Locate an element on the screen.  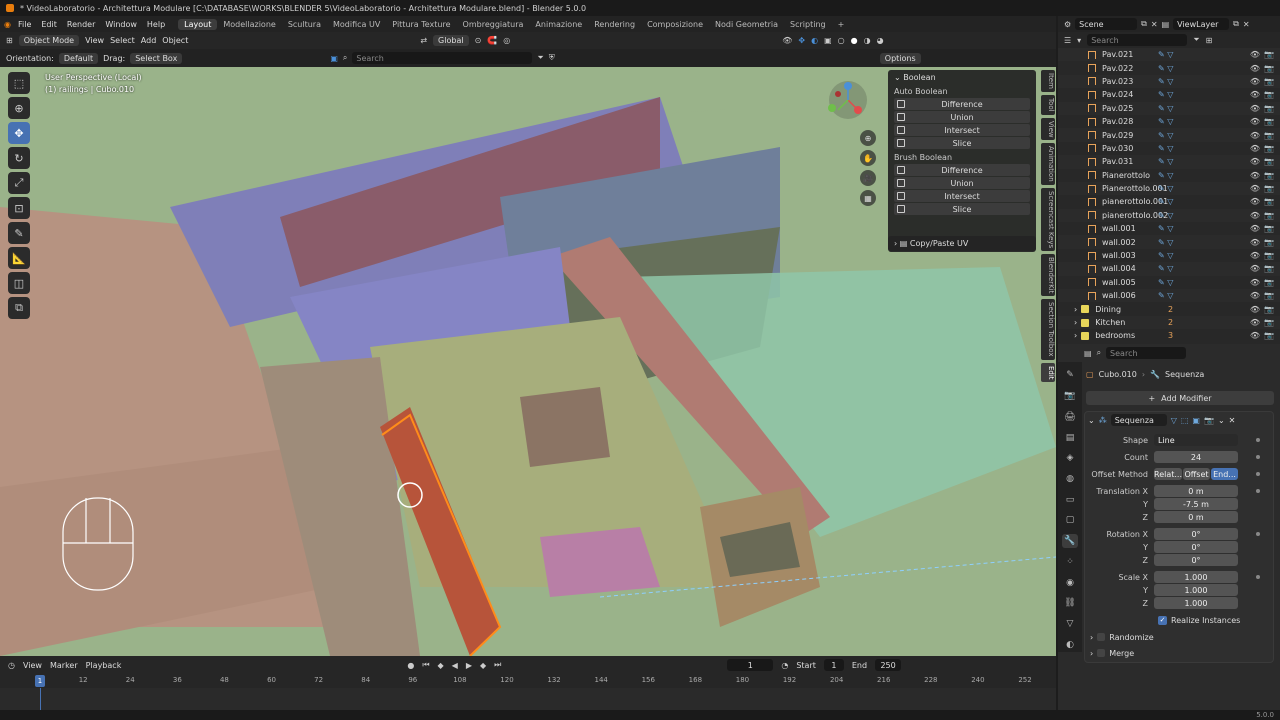
outliner-row: Pav.023 ✎ ▽ 👁 📷 is located at coordinates (1169, 81).